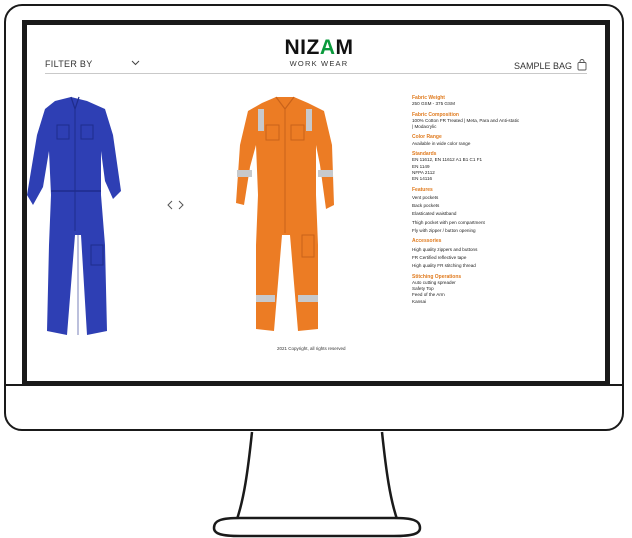  Describe the element at coordinates (448, 222) in the screenshot. I see `spec-line: Thigh pocket with pen compartment` at that location.